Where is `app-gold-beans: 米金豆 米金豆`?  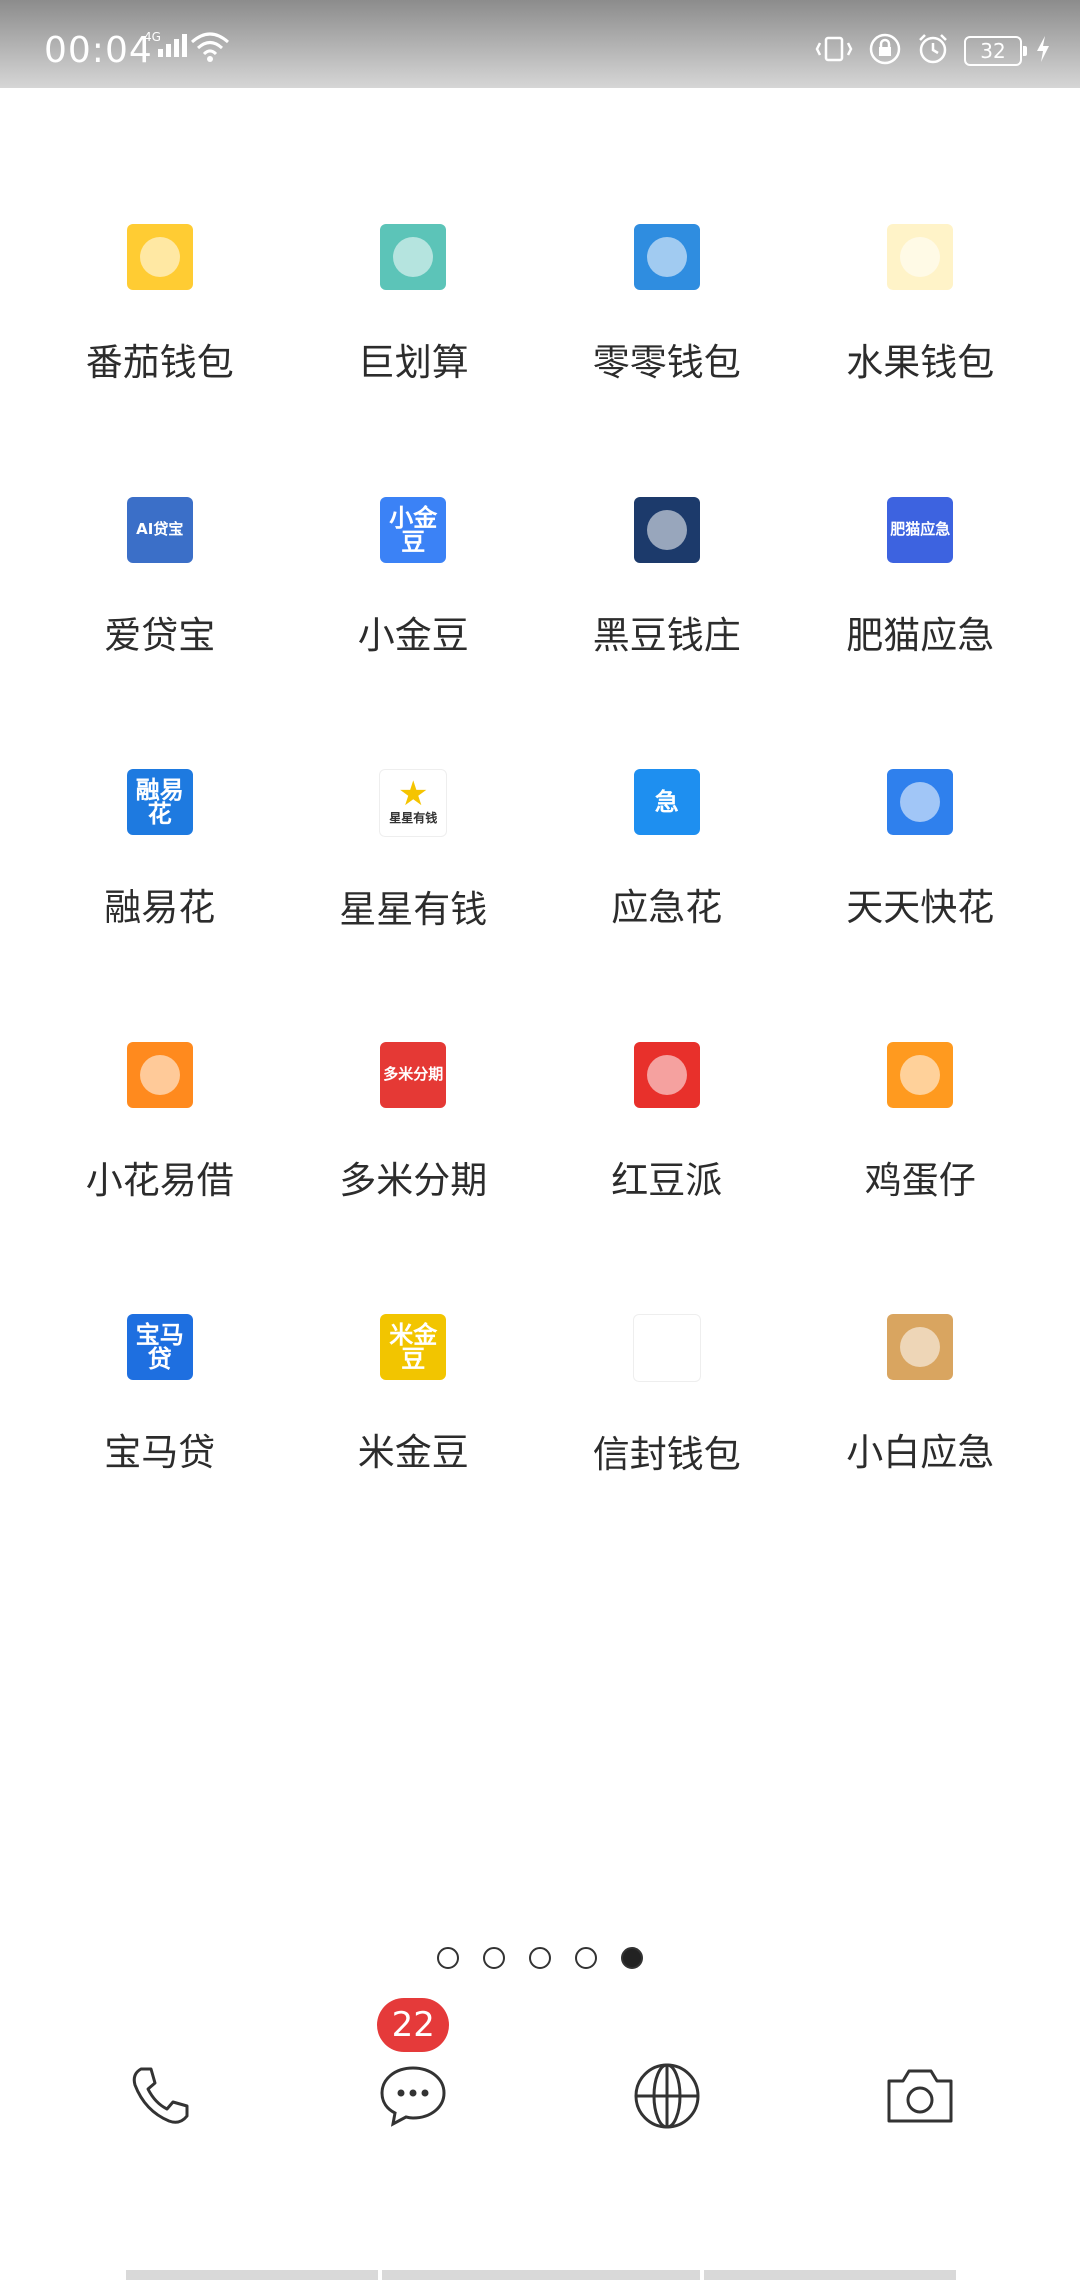
app-gold-beans: 米金豆 米金豆 is located at coordinates (414, 1426).